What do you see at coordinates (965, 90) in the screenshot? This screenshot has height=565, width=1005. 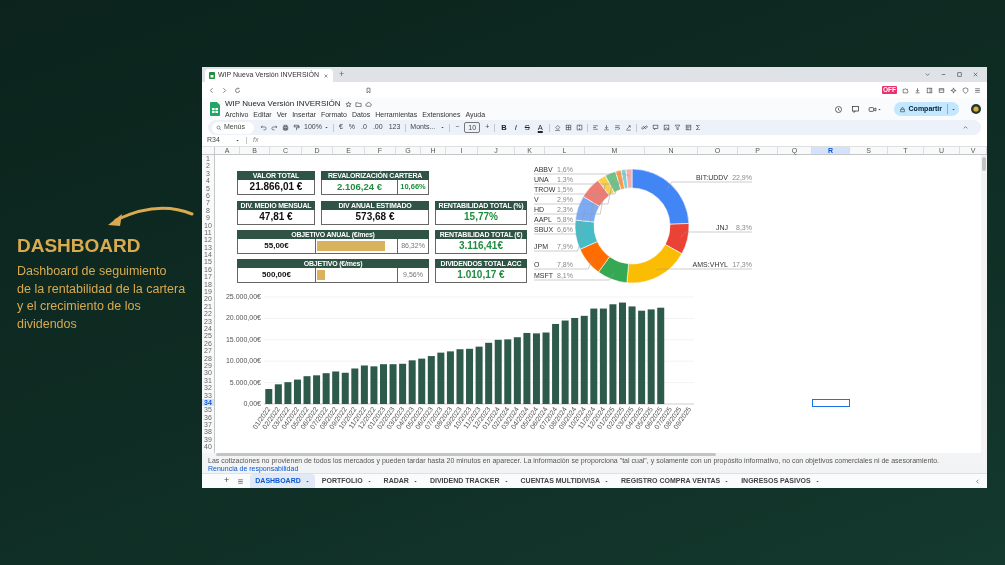 I see `shield-icon` at bounding box center [965, 90].